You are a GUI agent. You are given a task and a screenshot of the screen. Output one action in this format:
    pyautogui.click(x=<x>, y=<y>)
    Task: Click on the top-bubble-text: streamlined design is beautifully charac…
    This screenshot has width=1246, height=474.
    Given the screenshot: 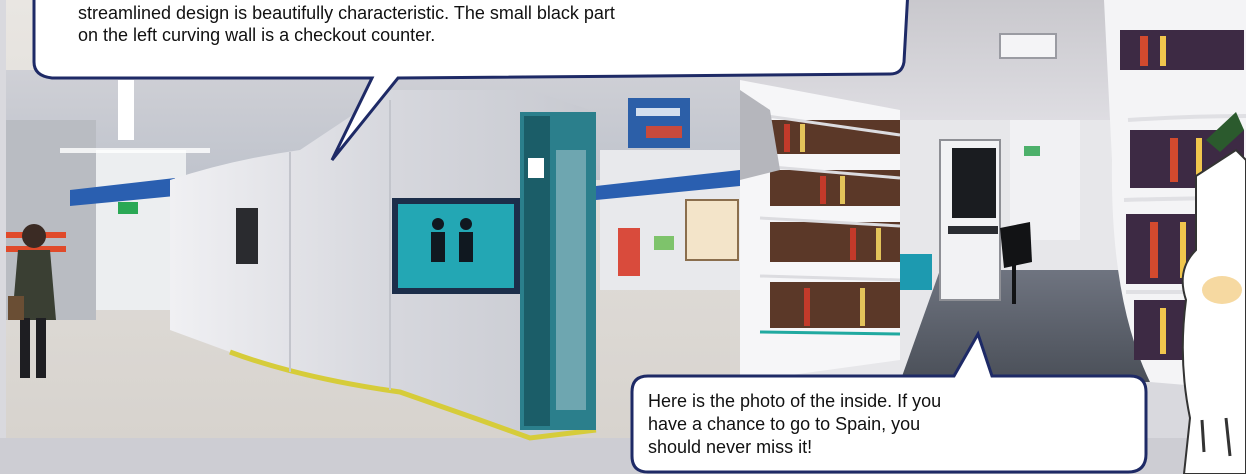 What is the action you would take?
    pyautogui.click(x=458, y=24)
    